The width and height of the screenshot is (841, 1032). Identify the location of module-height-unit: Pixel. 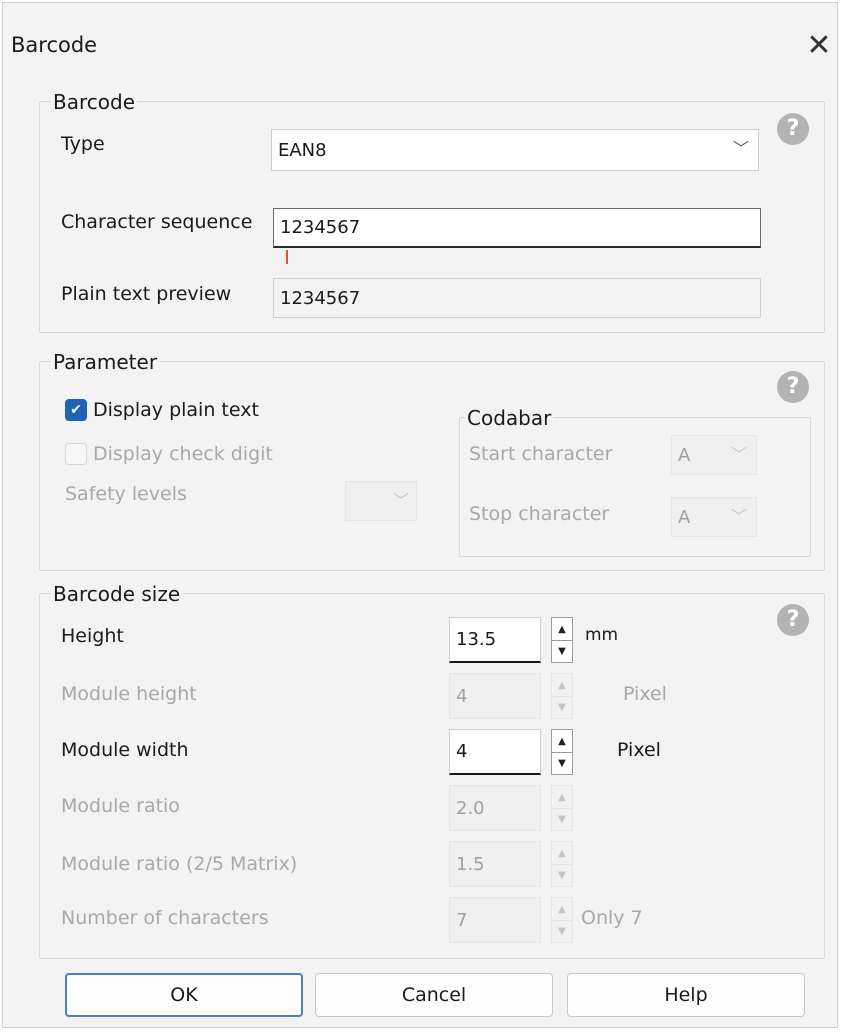
(645, 694).